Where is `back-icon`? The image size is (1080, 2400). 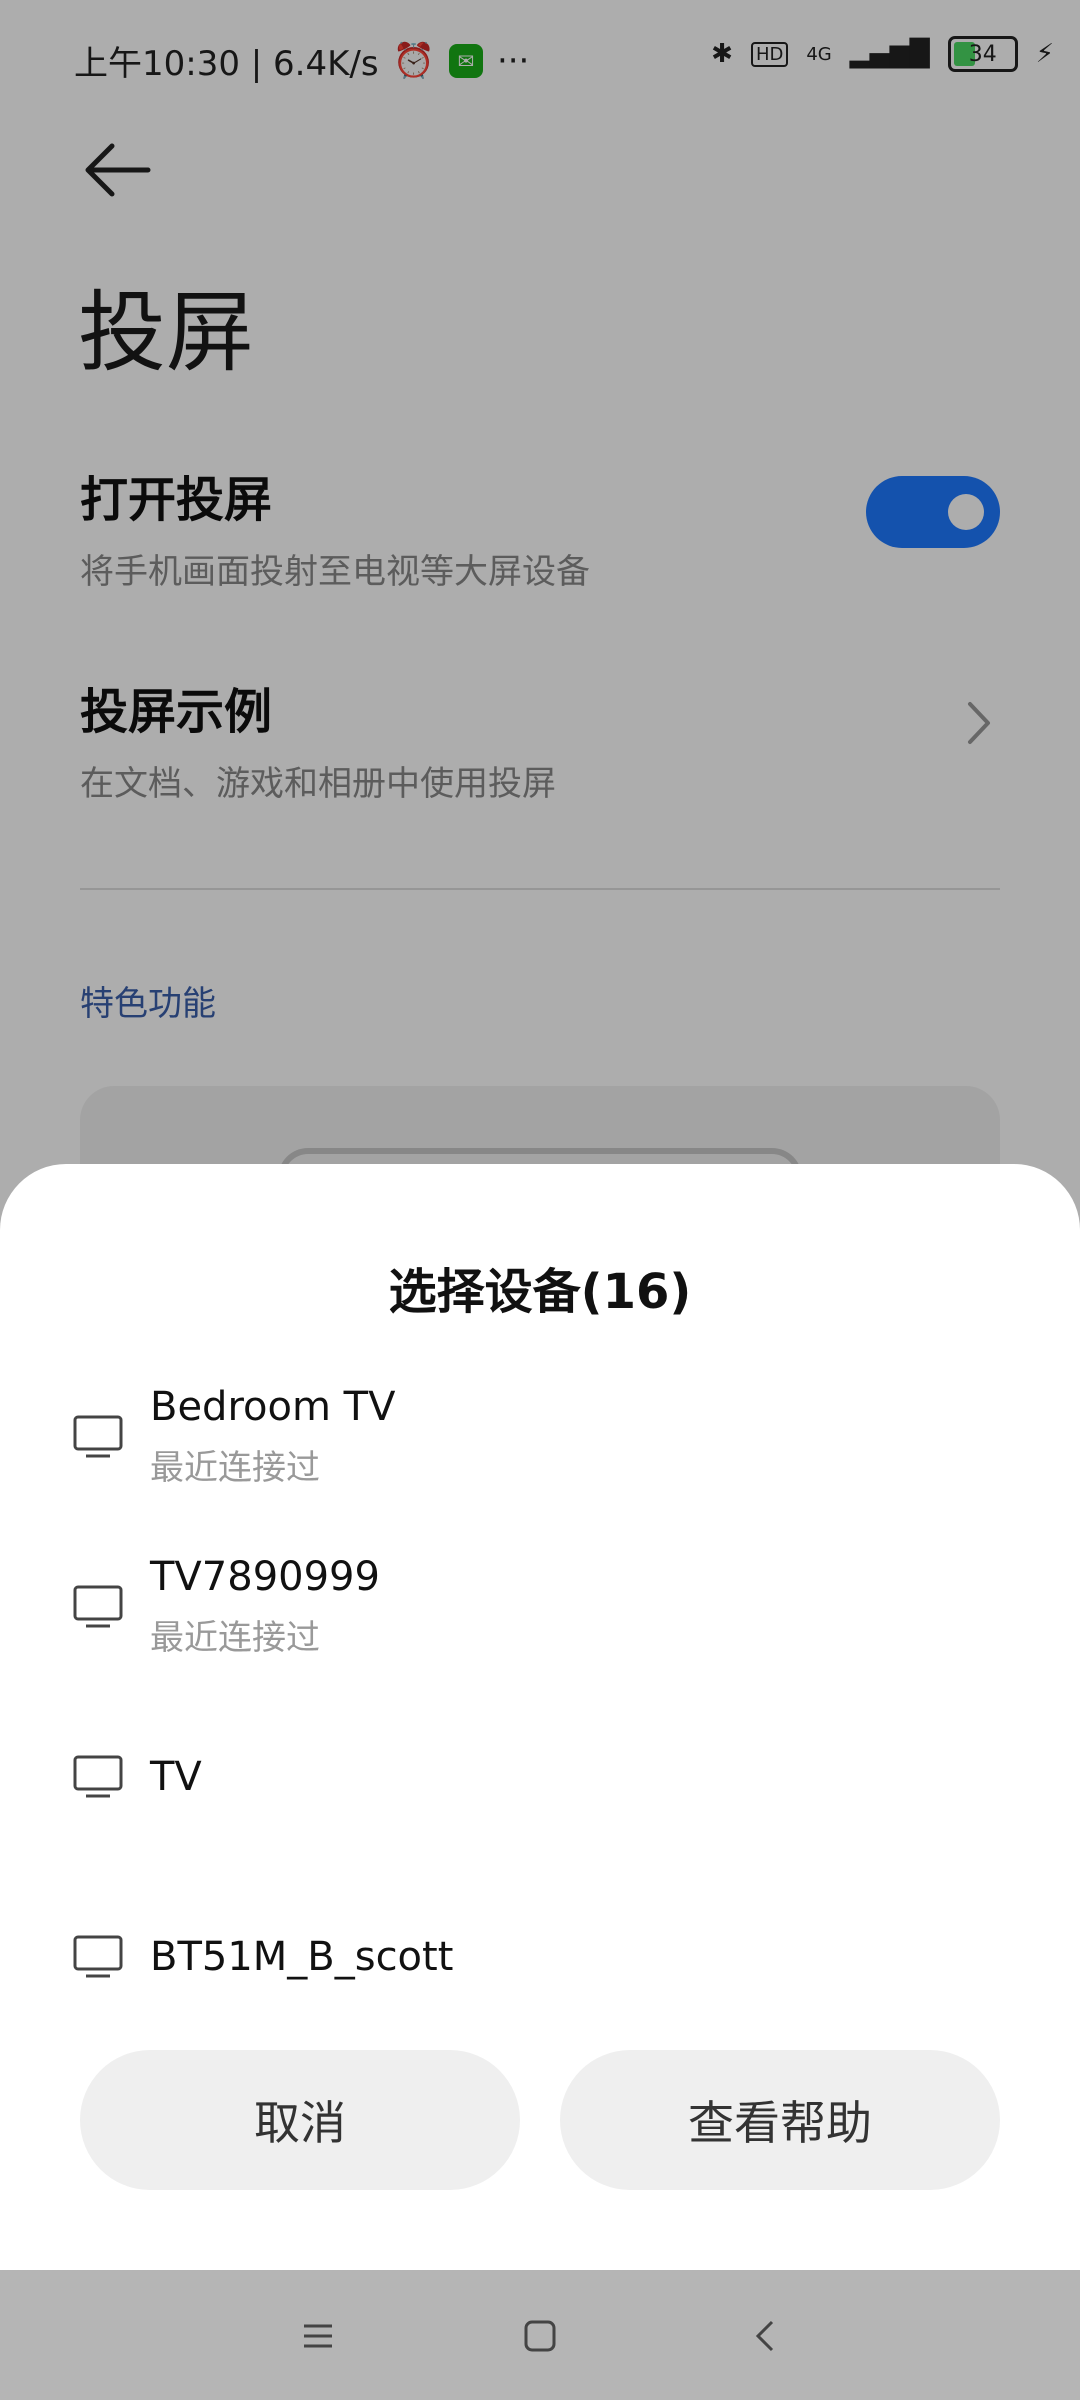 back-icon is located at coordinates (766, 2336).